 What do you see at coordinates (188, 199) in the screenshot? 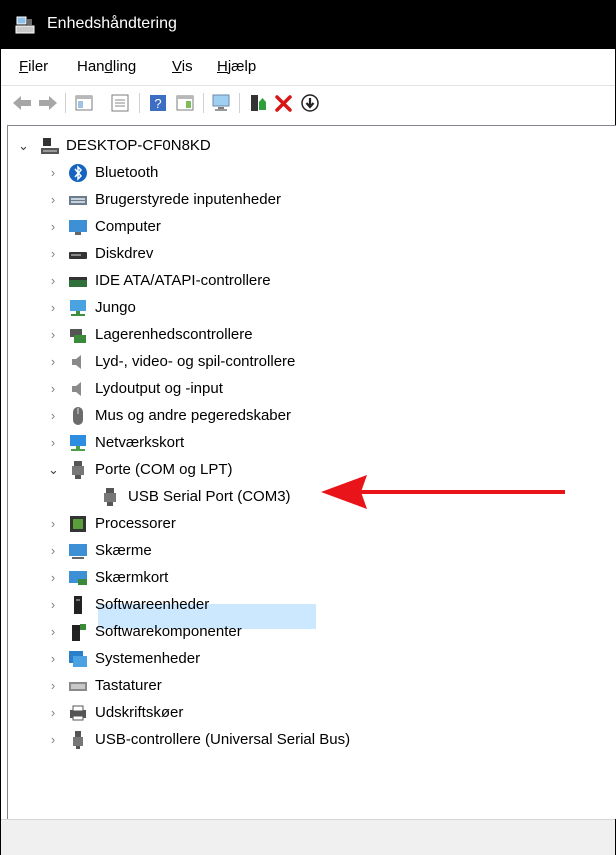
I see `tree-category-label: Brugerstyrede inputenheder` at bounding box center [188, 199].